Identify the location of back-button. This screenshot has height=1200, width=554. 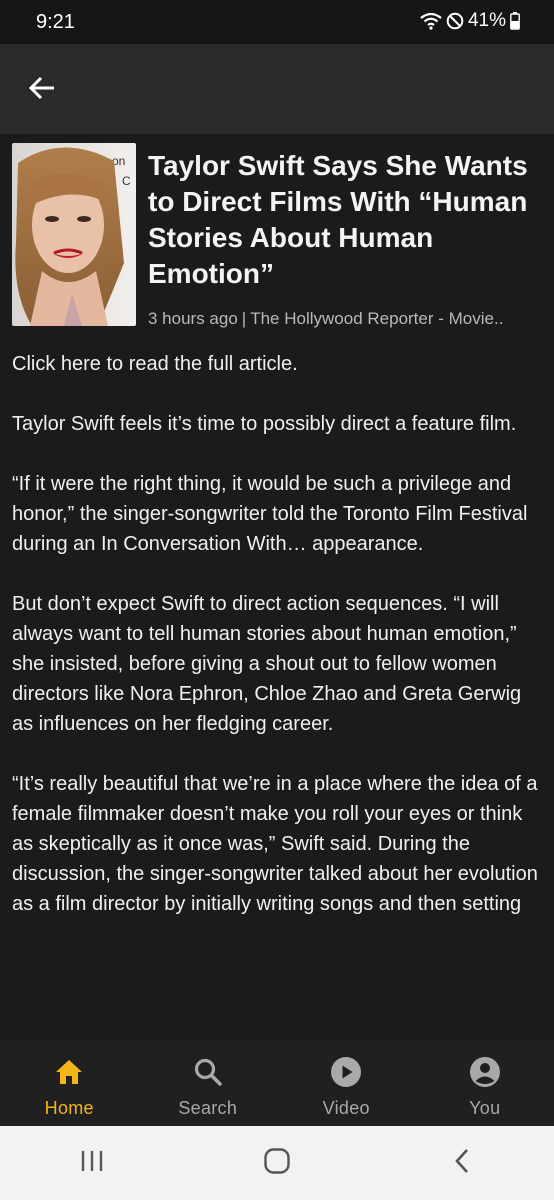
(42, 90).